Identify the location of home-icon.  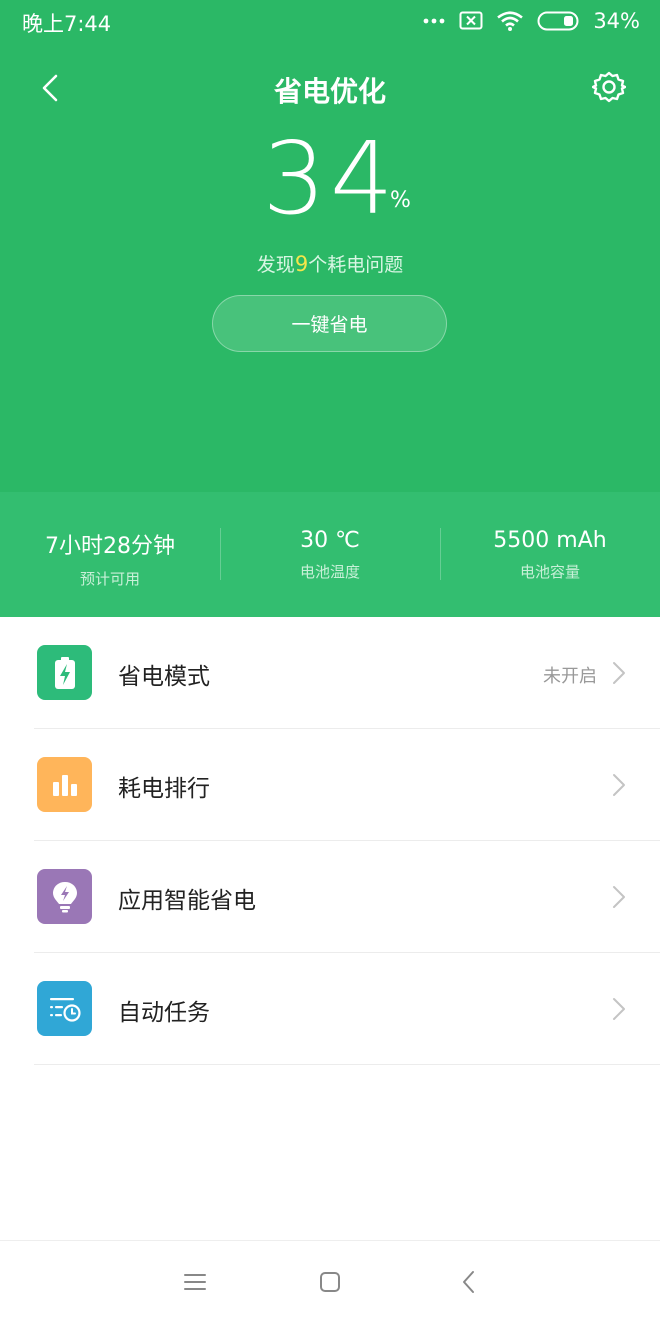
(330, 1282).